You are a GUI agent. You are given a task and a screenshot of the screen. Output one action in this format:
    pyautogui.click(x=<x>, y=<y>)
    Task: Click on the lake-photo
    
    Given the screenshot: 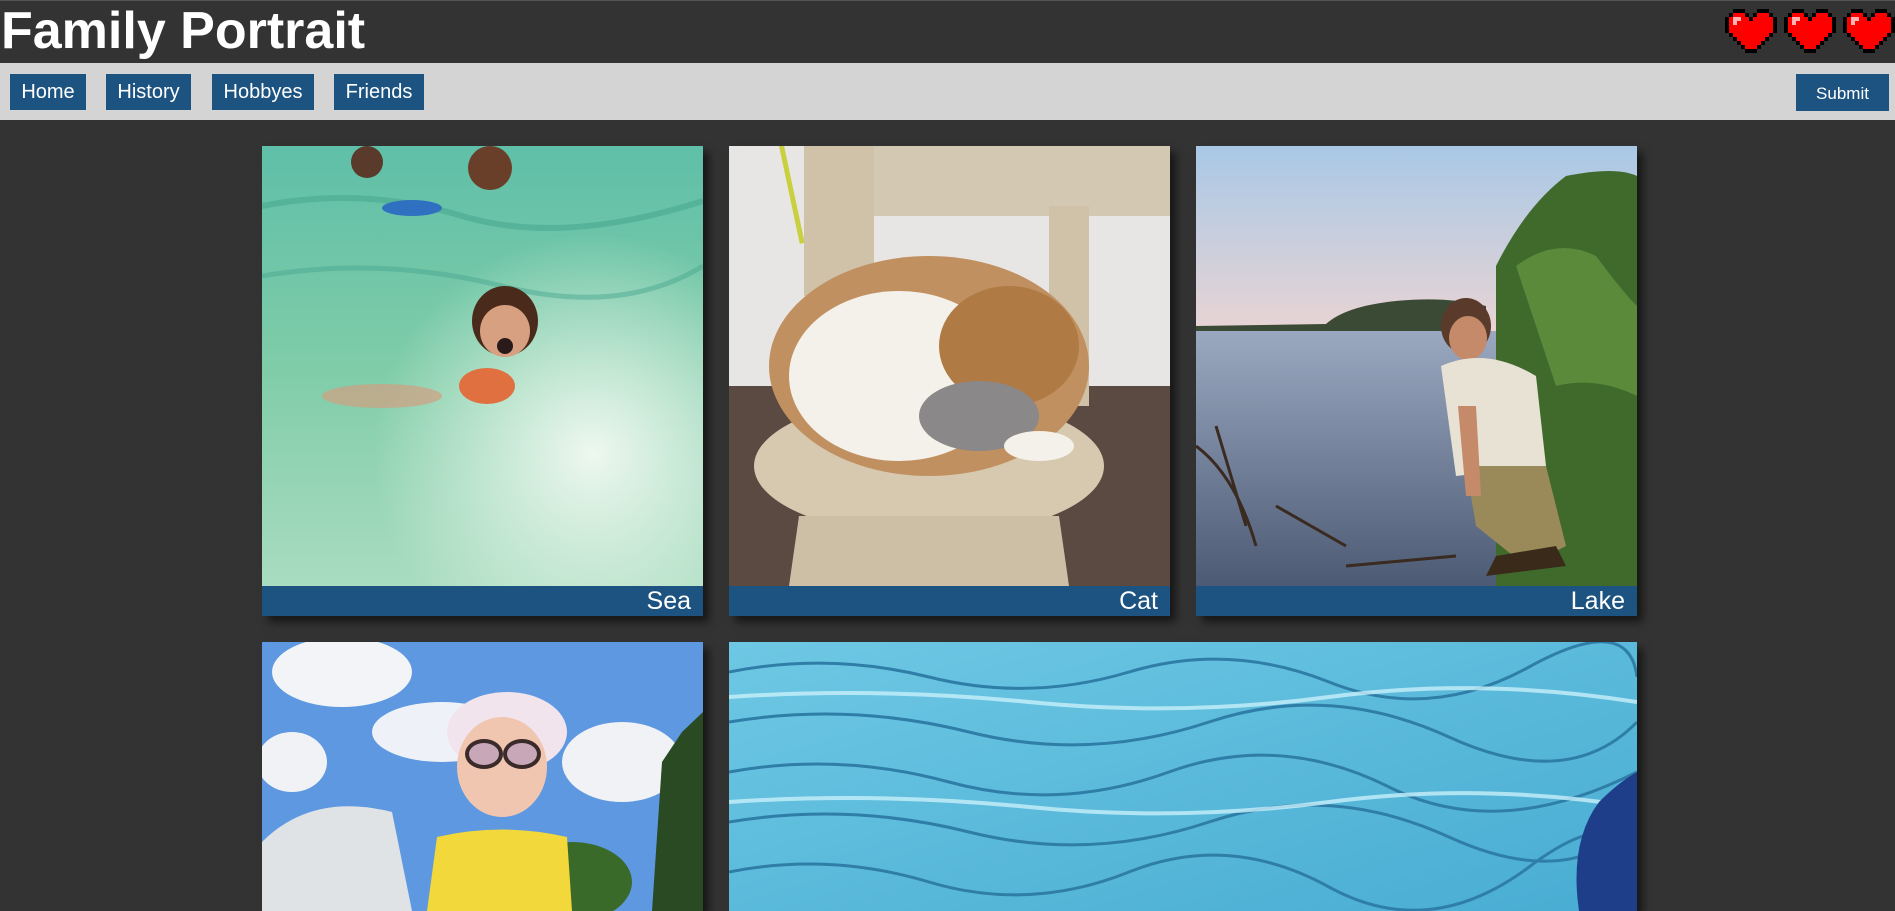 What is the action you would take?
    pyautogui.click(x=1416, y=366)
    